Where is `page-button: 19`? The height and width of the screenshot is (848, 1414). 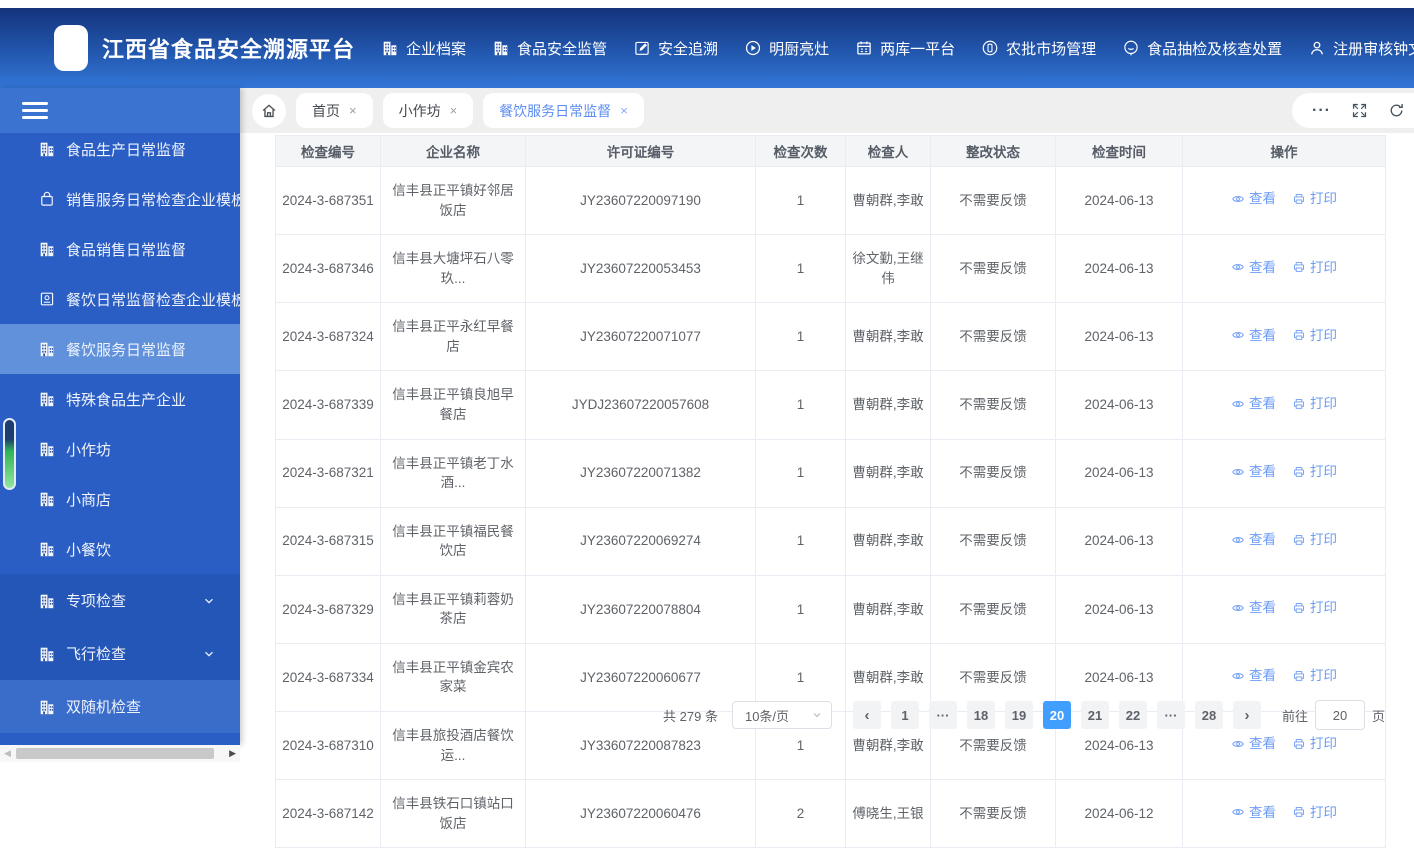
page-button: 19 is located at coordinates (1018, 715).